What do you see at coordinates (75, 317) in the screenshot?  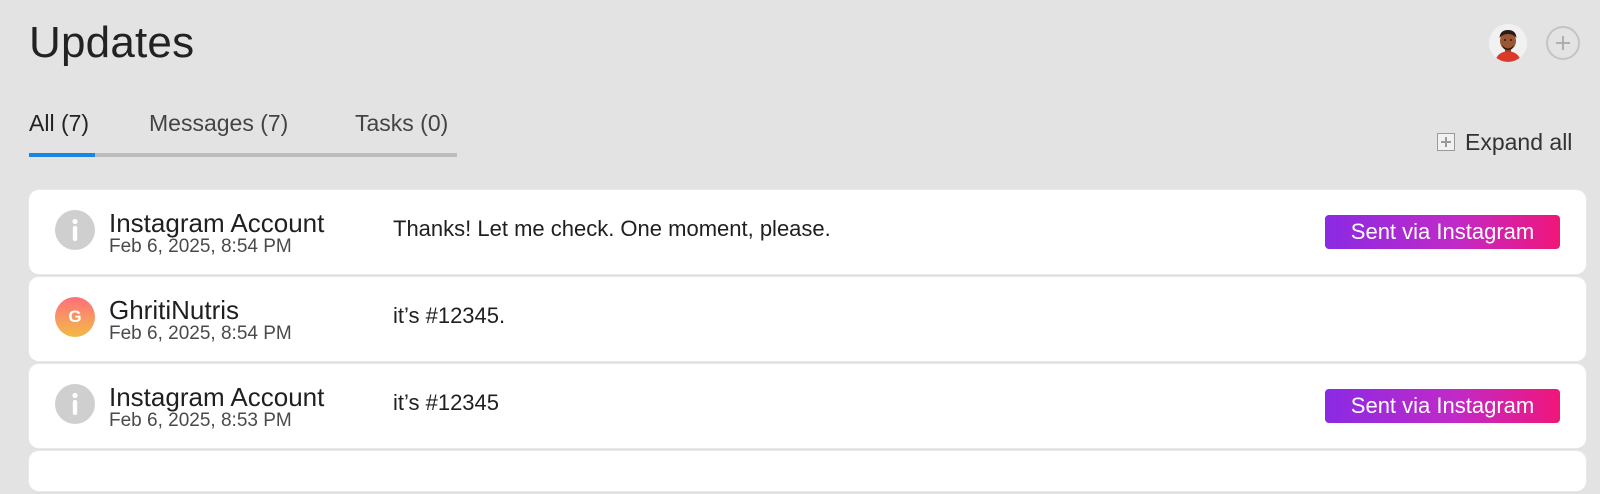 I see `avatar: G` at bounding box center [75, 317].